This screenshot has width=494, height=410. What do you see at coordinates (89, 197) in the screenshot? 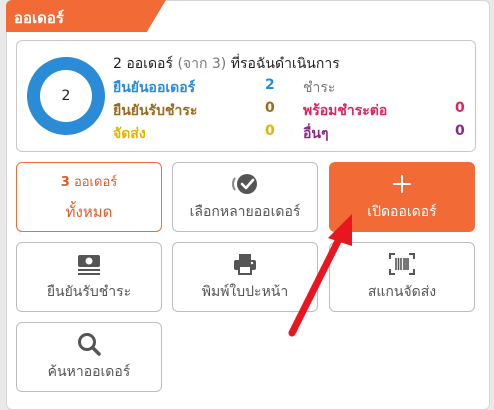
I see `all-orders-button: 3 ออเดอร์ ทั้งหมด` at bounding box center [89, 197].